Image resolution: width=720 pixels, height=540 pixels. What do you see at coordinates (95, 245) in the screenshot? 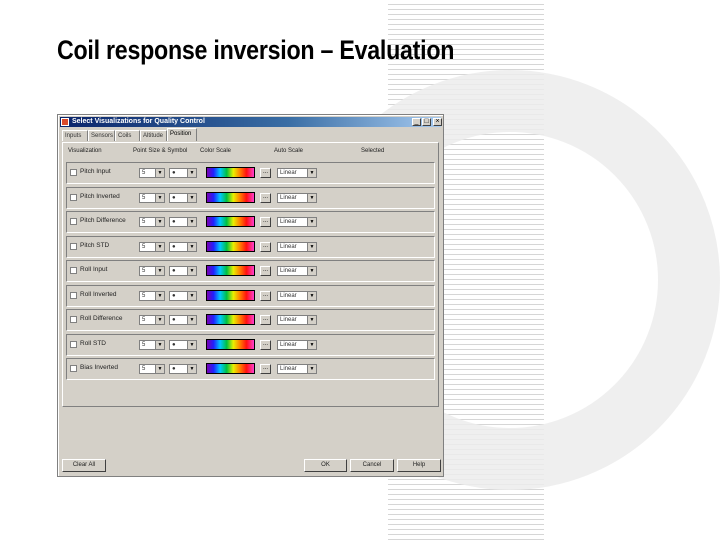
I see `row-label: Pitch STD` at bounding box center [95, 245].